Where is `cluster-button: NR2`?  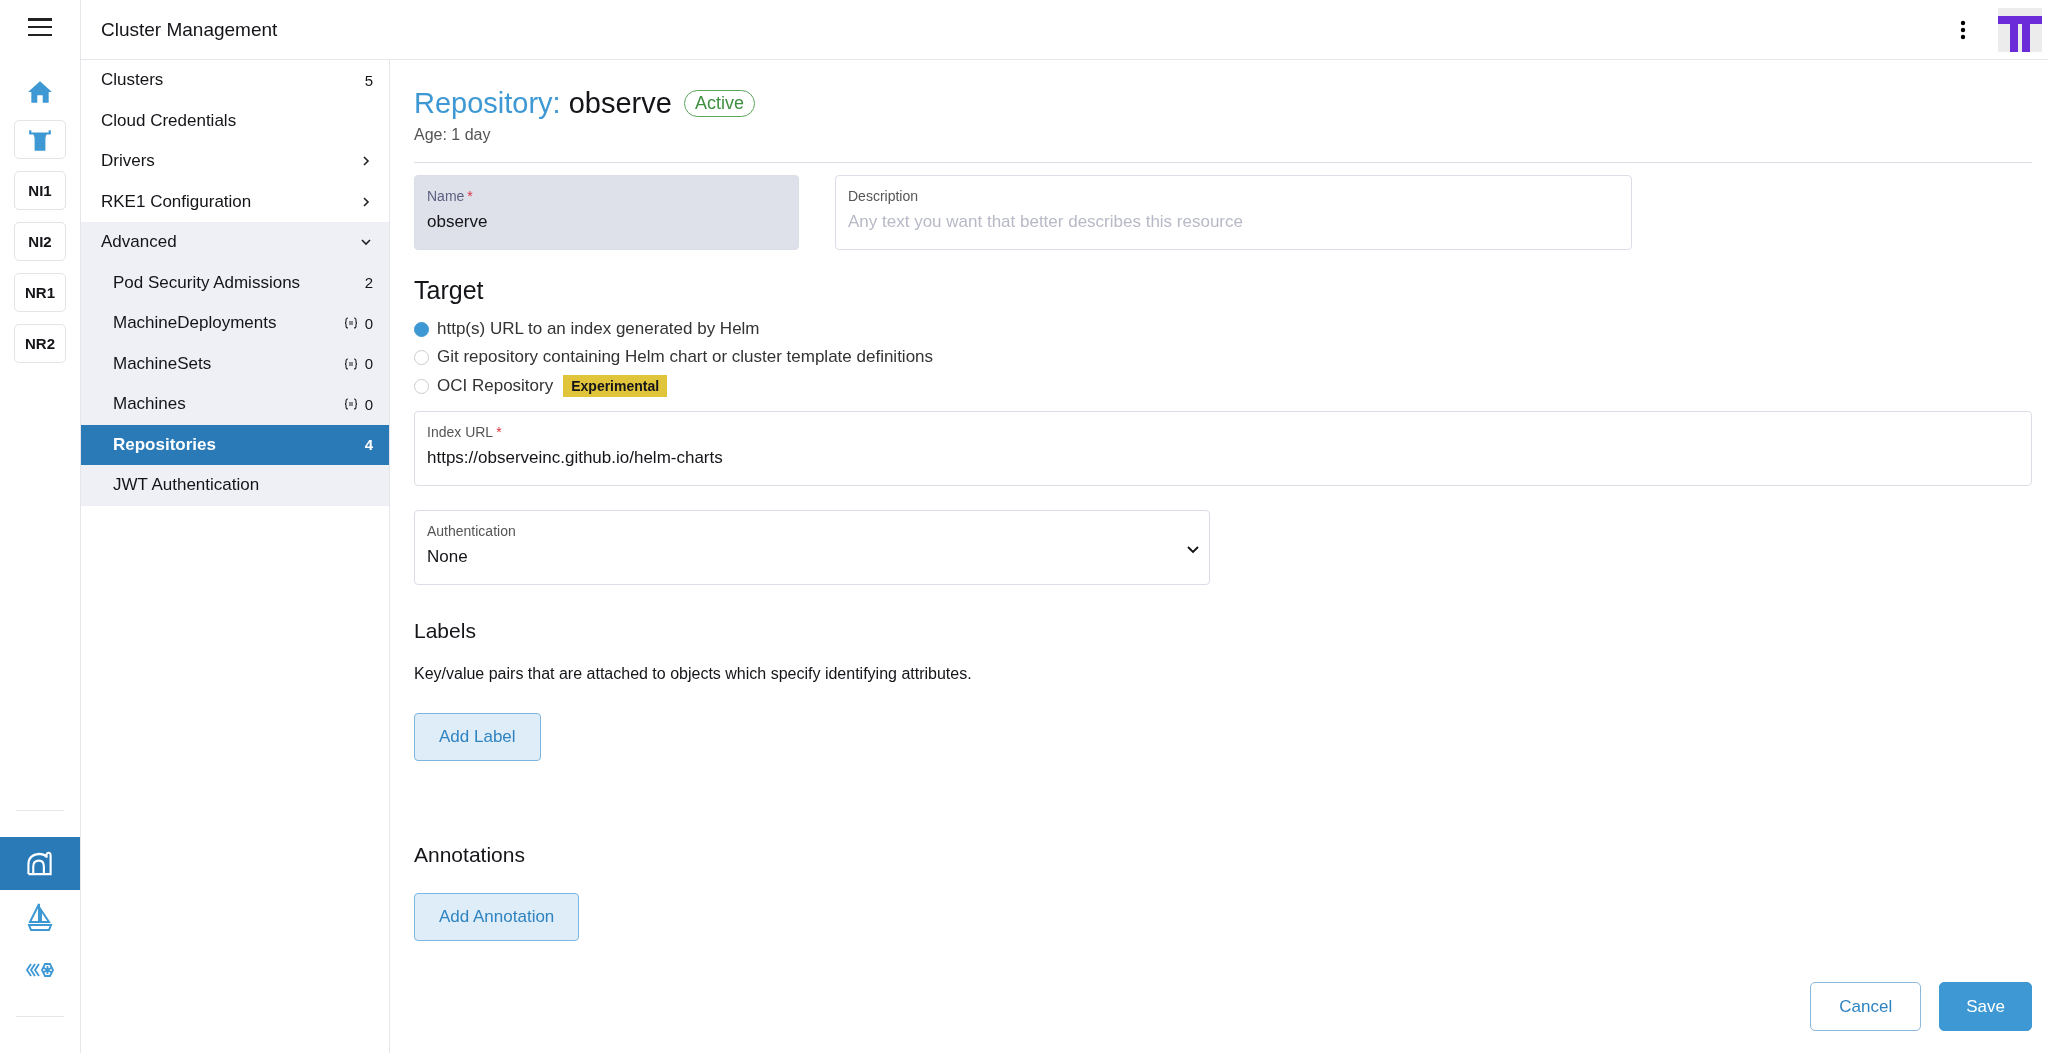 cluster-button: NR2 is located at coordinates (40, 343).